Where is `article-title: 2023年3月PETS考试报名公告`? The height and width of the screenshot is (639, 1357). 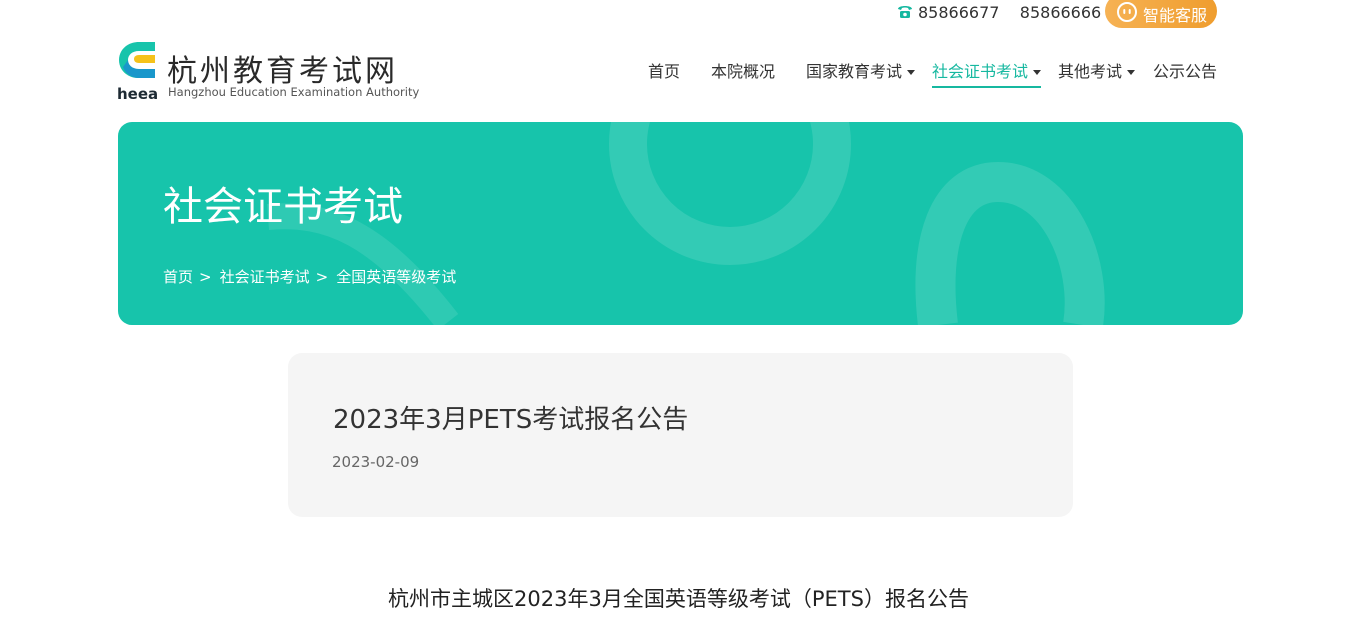 article-title: 2023年3月PETS考试报名公告 is located at coordinates (511, 420).